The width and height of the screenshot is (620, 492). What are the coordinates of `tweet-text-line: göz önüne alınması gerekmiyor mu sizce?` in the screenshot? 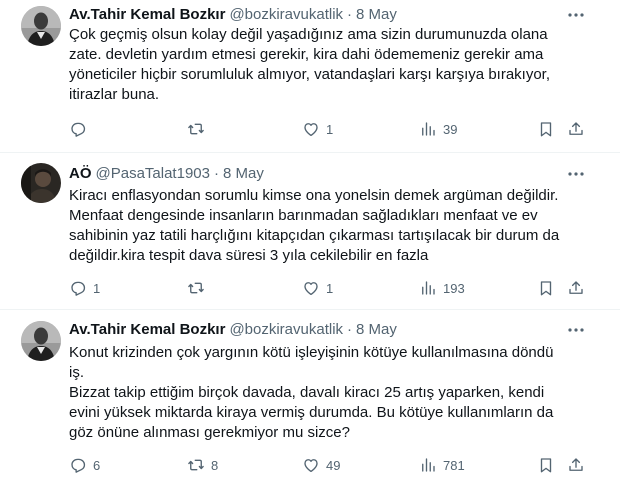 It's located at (209, 432).